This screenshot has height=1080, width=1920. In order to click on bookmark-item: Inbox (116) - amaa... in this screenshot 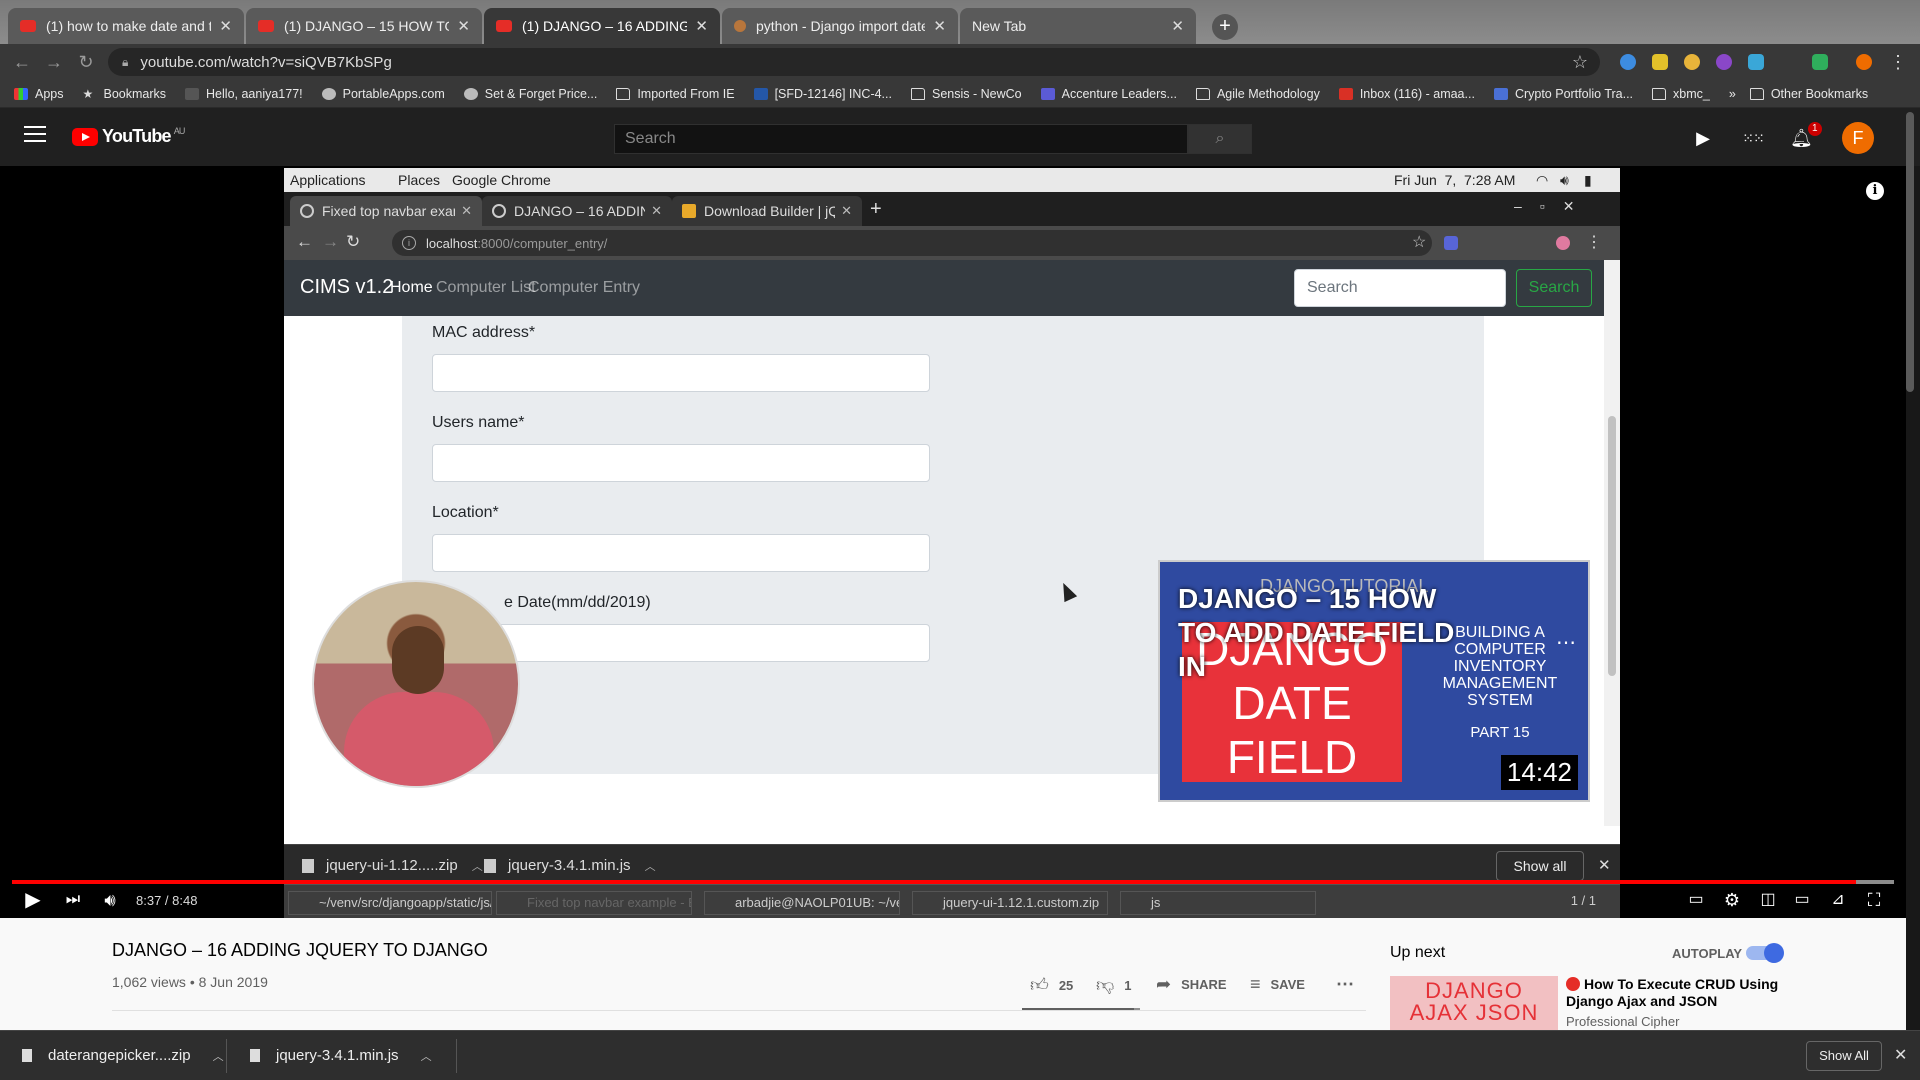, I will do `click(1406, 93)`.